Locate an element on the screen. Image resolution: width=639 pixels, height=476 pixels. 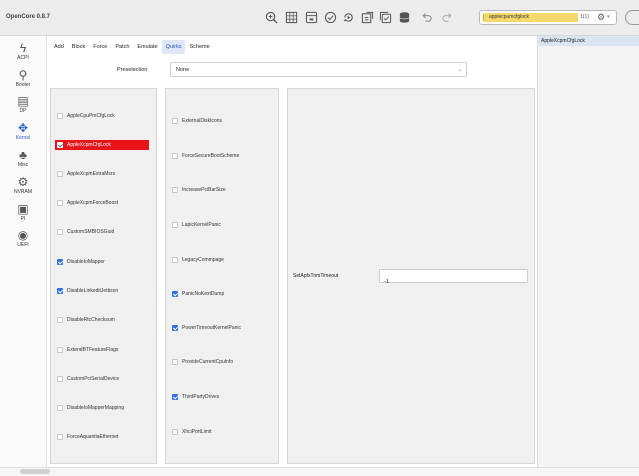
checkbox-label: ProvideCurrentCpuInfo is located at coordinates (208, 362).